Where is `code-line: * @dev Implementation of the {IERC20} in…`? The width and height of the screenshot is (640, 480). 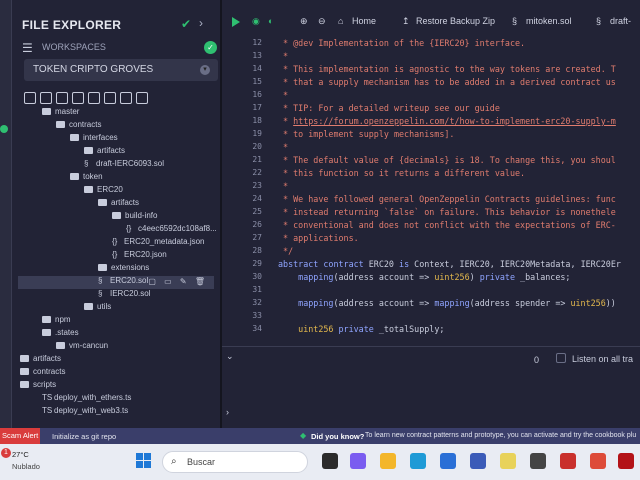
code-line: * @dev Implementation of the {IERC20} in… is located at coordinates (401, 43).